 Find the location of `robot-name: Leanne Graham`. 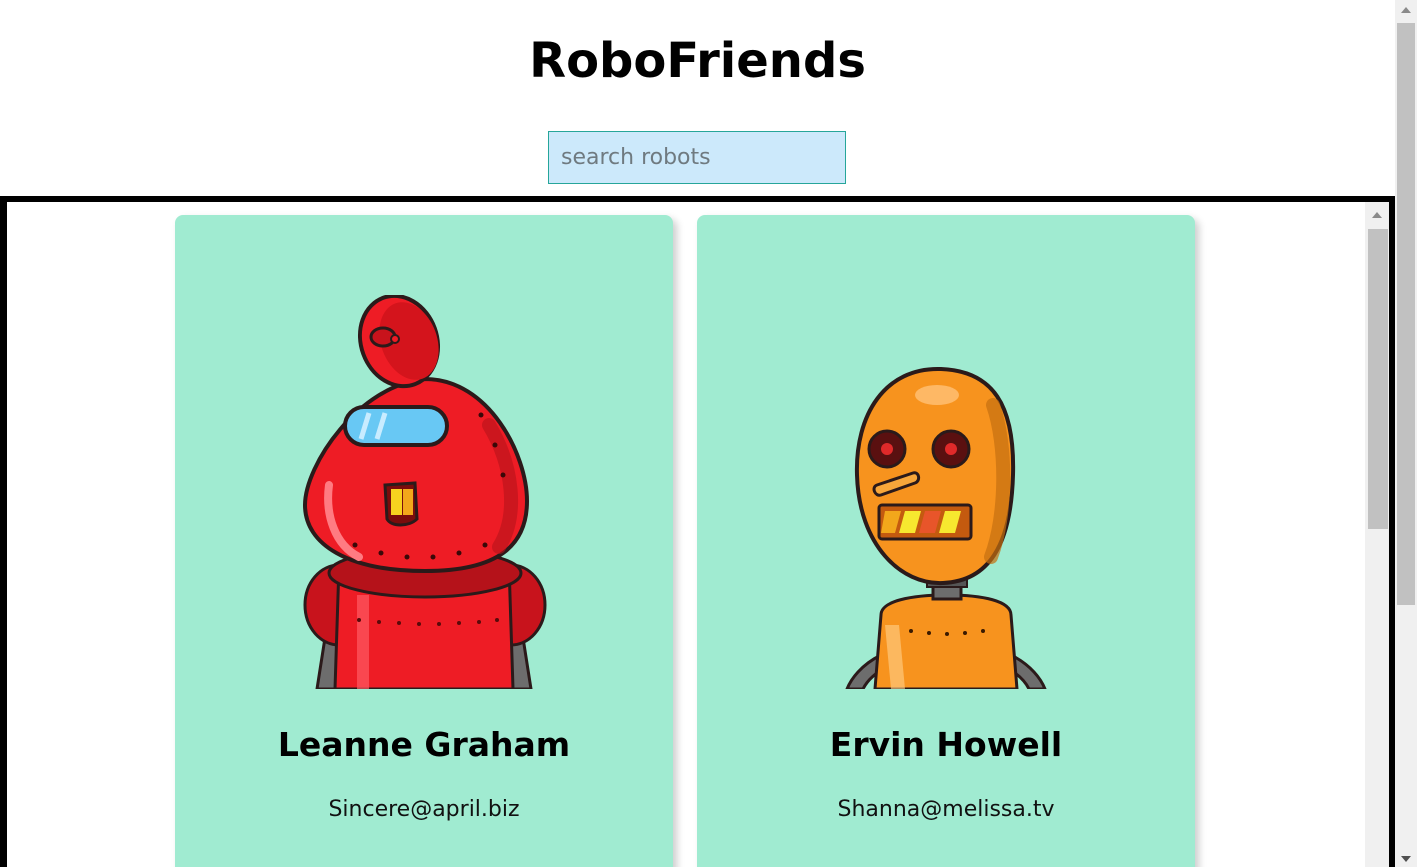

robot-name: Leanne Graham is located at coordinates (424, 744).